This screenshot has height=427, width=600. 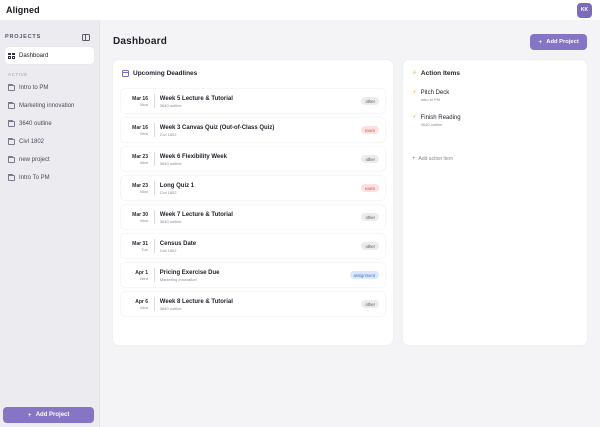 I want to click on deadline-title: Census Date, so click(x=178, y=243).